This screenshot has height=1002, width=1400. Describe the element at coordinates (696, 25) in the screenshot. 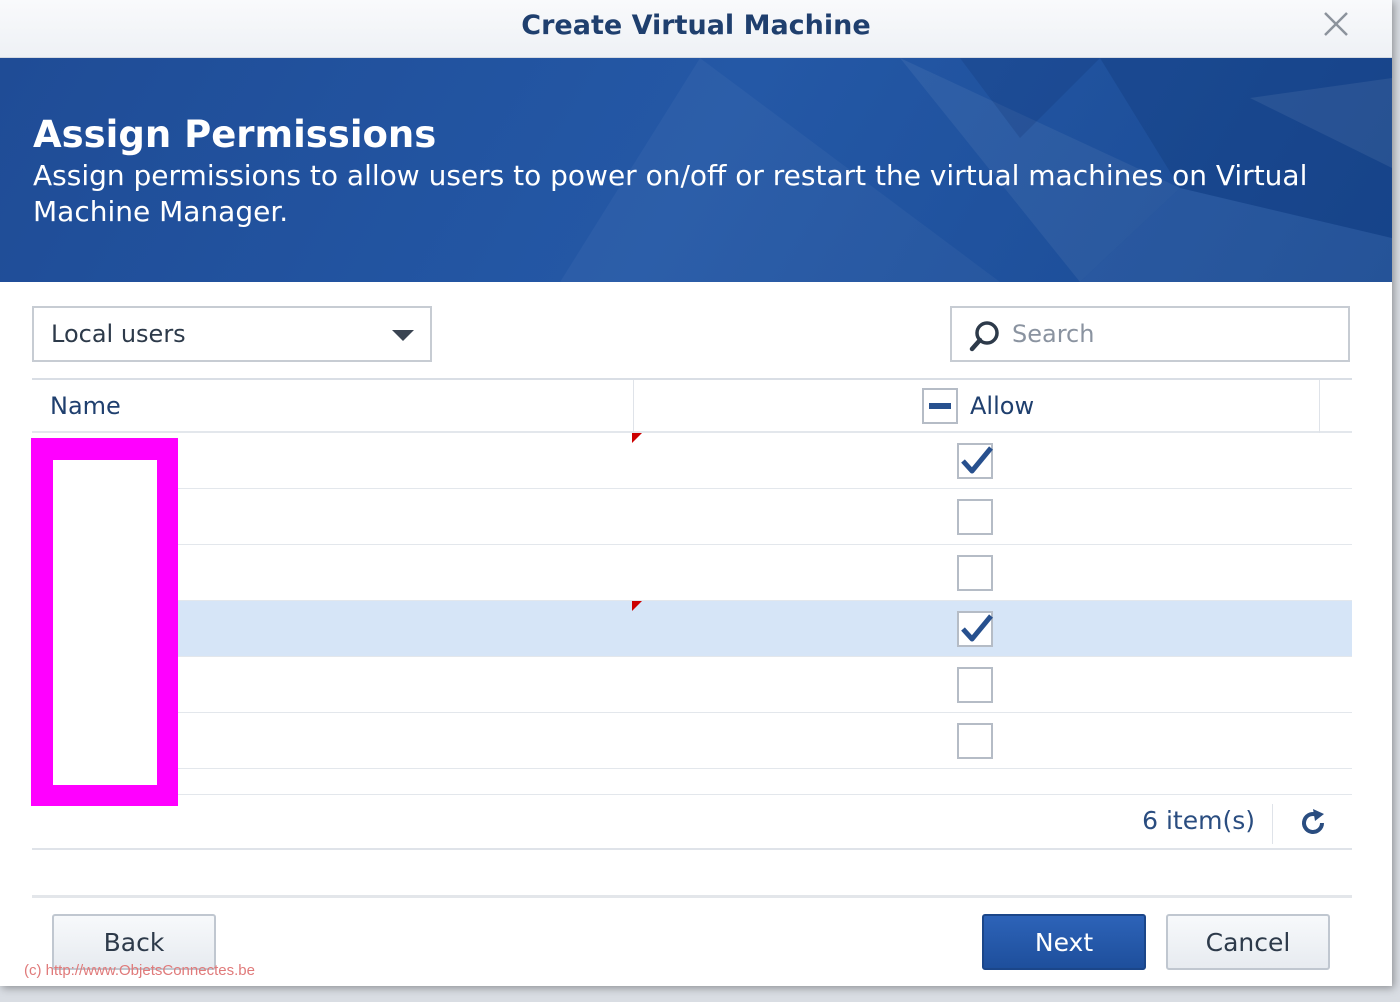

I see `dialog-title: Create Virtual Machine` at that location.